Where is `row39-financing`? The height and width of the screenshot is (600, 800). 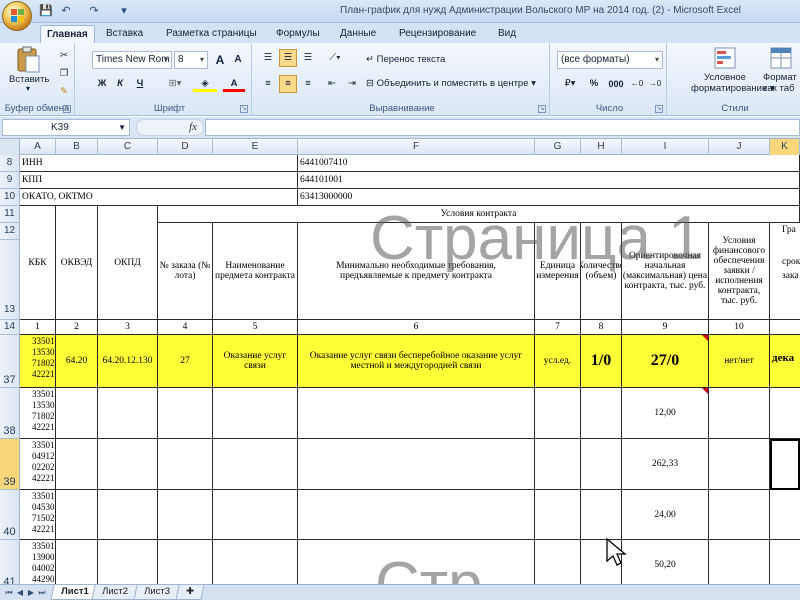
row39-financing is located at coordinates (739, 464).